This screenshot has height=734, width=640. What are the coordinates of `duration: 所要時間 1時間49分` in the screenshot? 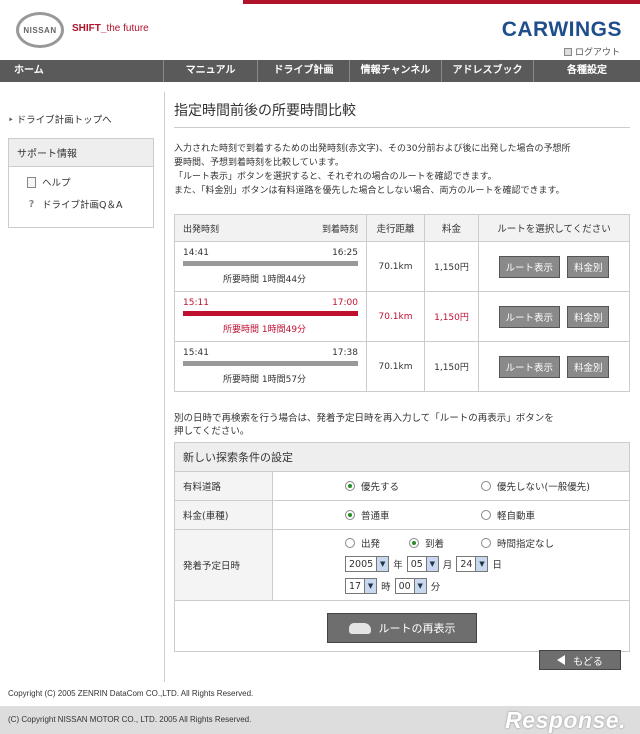 It's located at (265, 330).